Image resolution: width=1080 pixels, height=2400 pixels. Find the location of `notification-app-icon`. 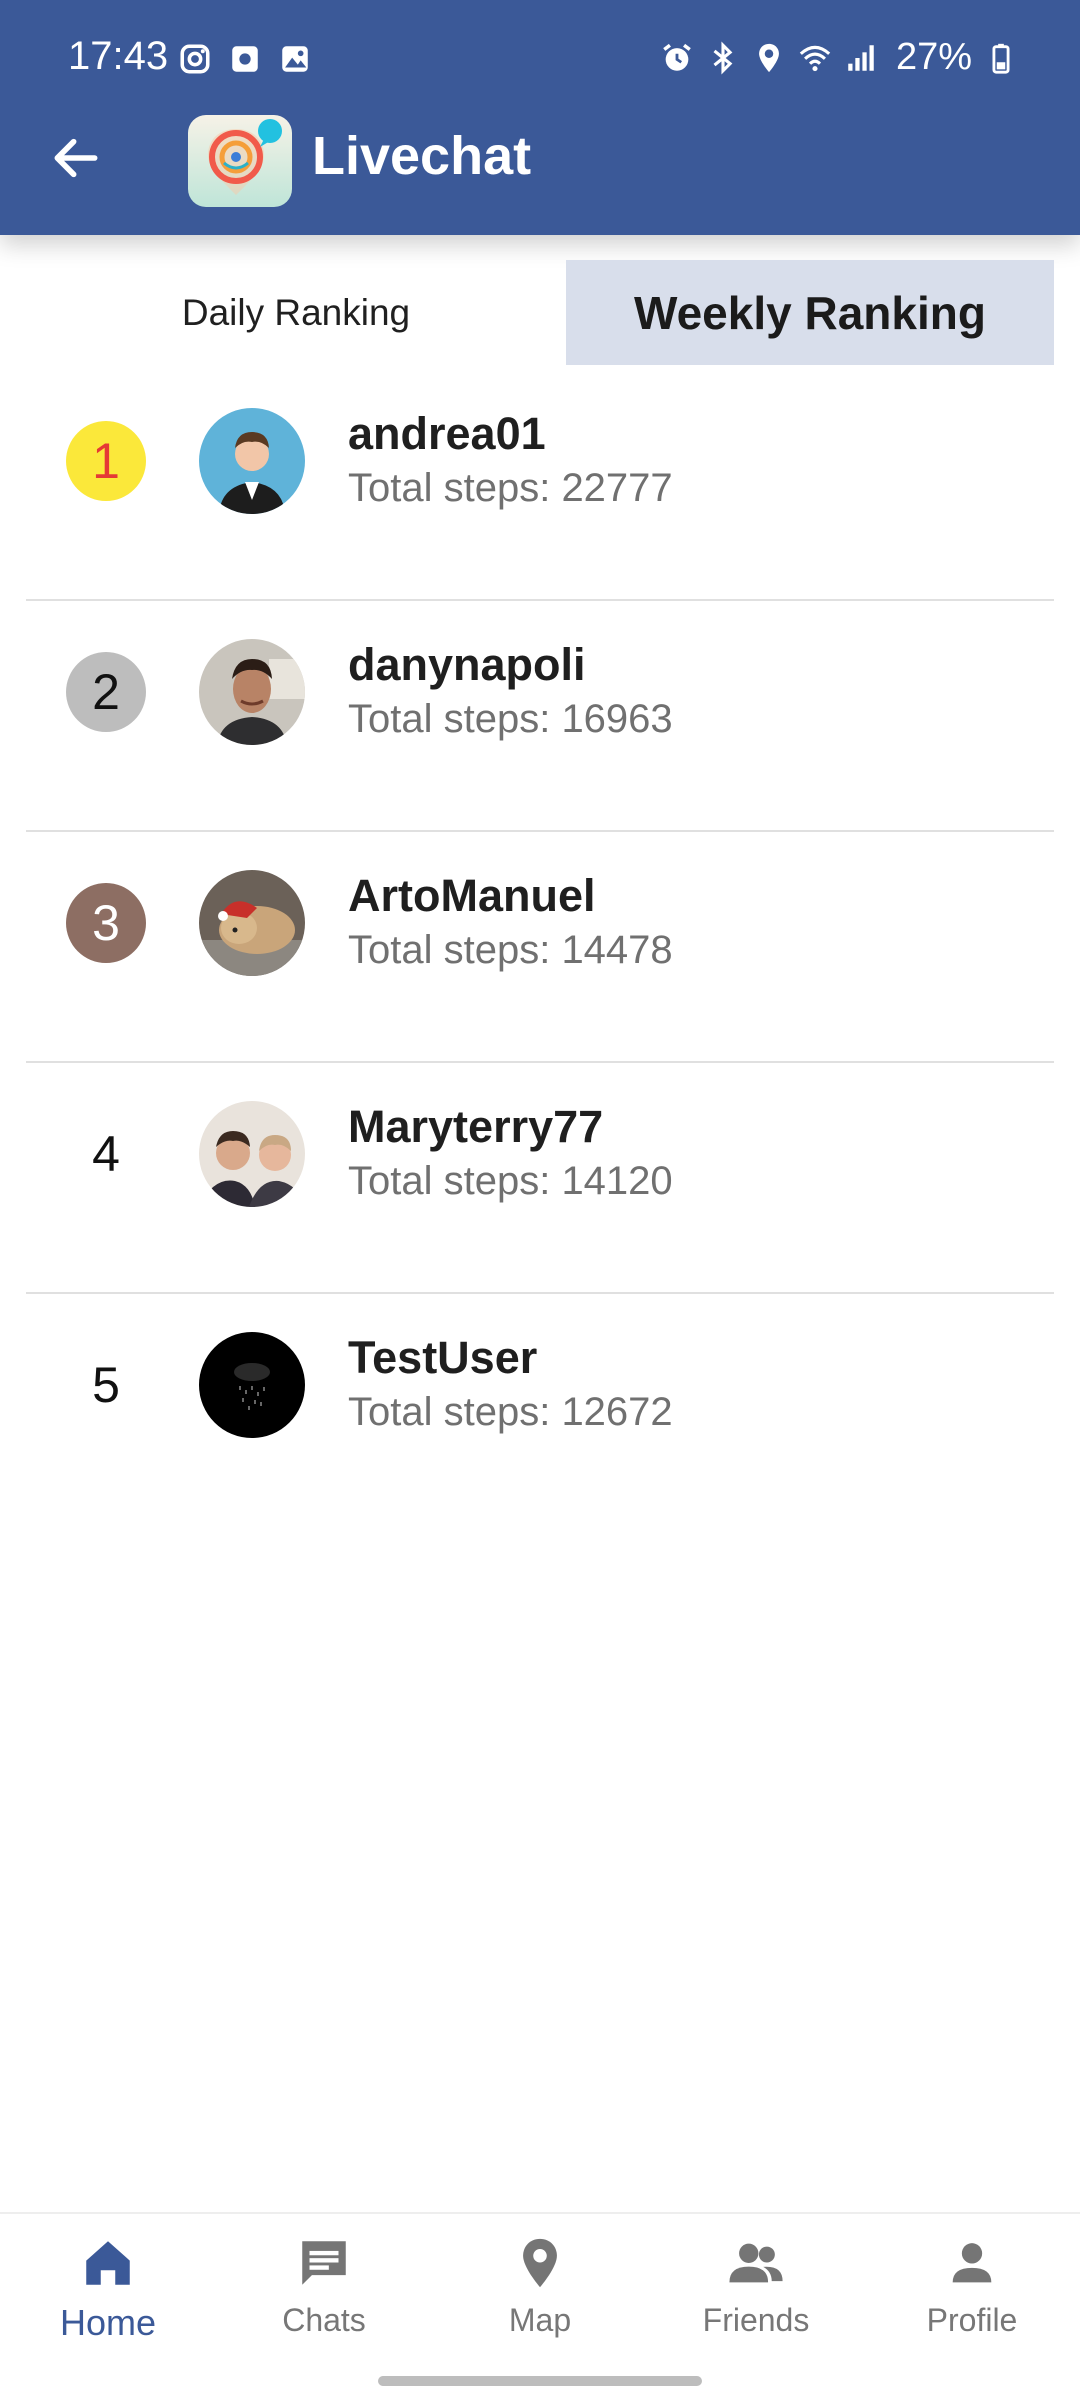

notification-app-icon is located at coordinates (245, 59).